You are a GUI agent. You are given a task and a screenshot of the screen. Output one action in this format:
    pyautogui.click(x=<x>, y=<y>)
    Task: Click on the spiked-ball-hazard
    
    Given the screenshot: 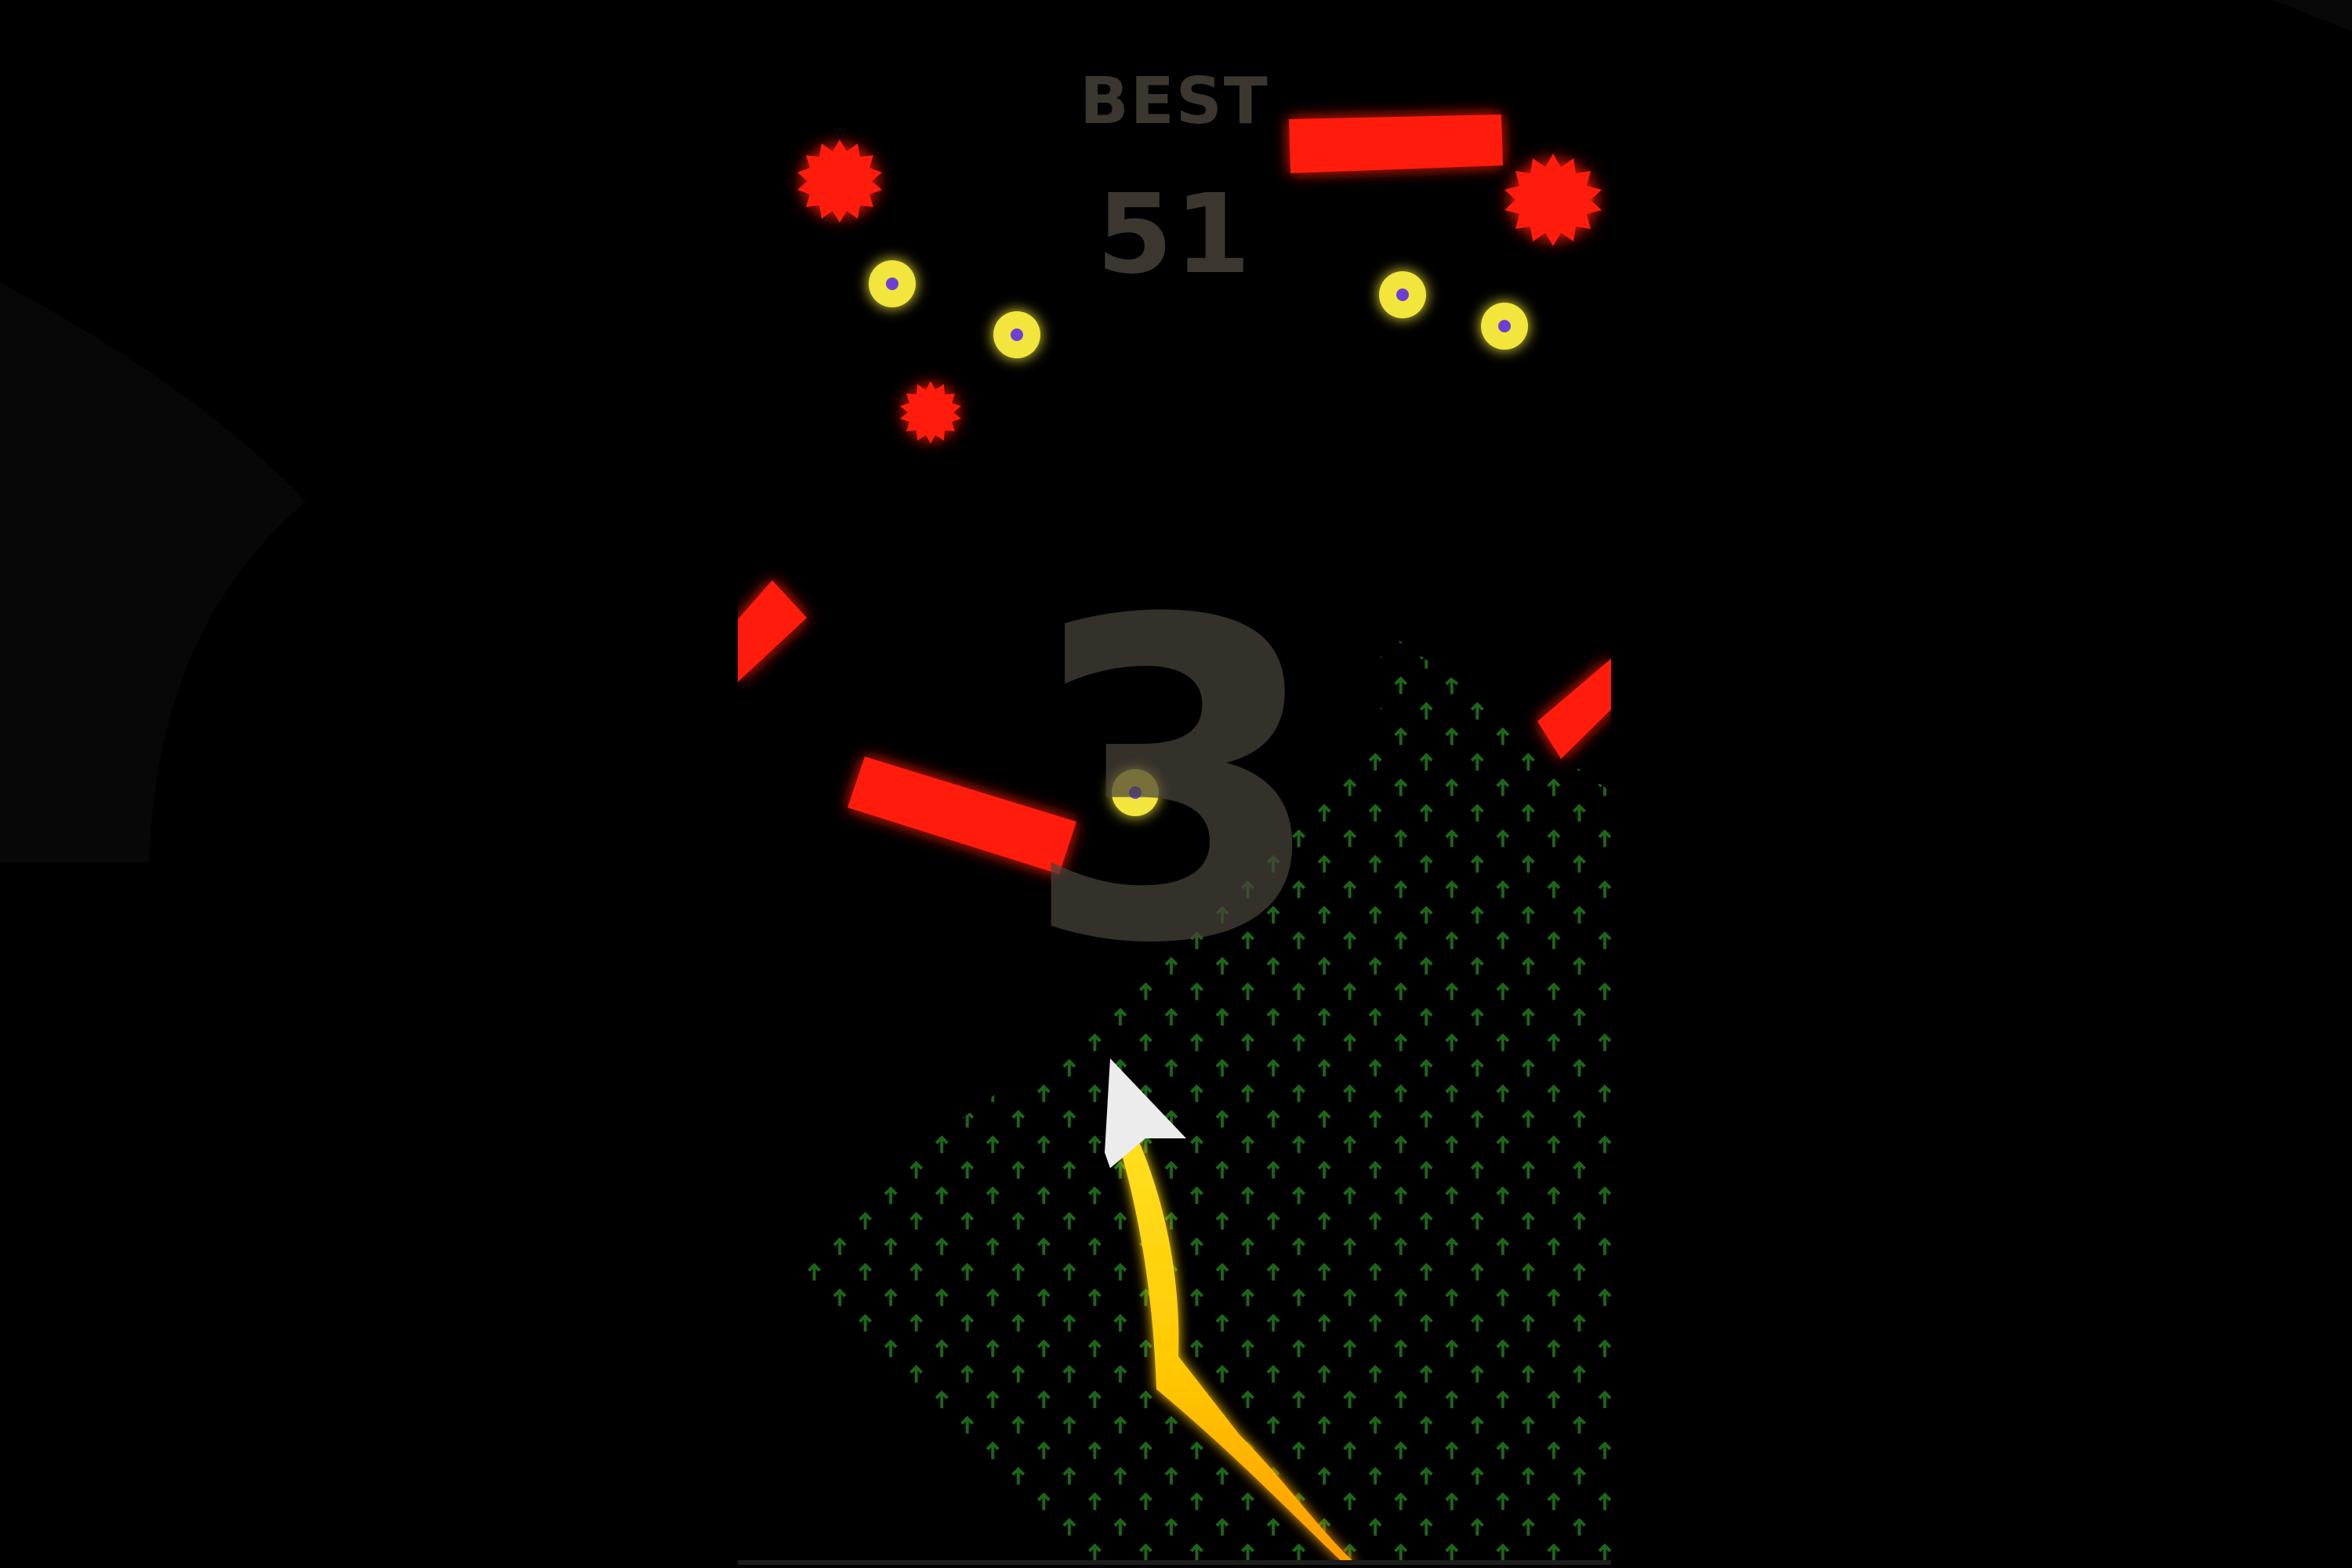 What is the action you would take?
    pyautogui.click(x=931, y=413)
    